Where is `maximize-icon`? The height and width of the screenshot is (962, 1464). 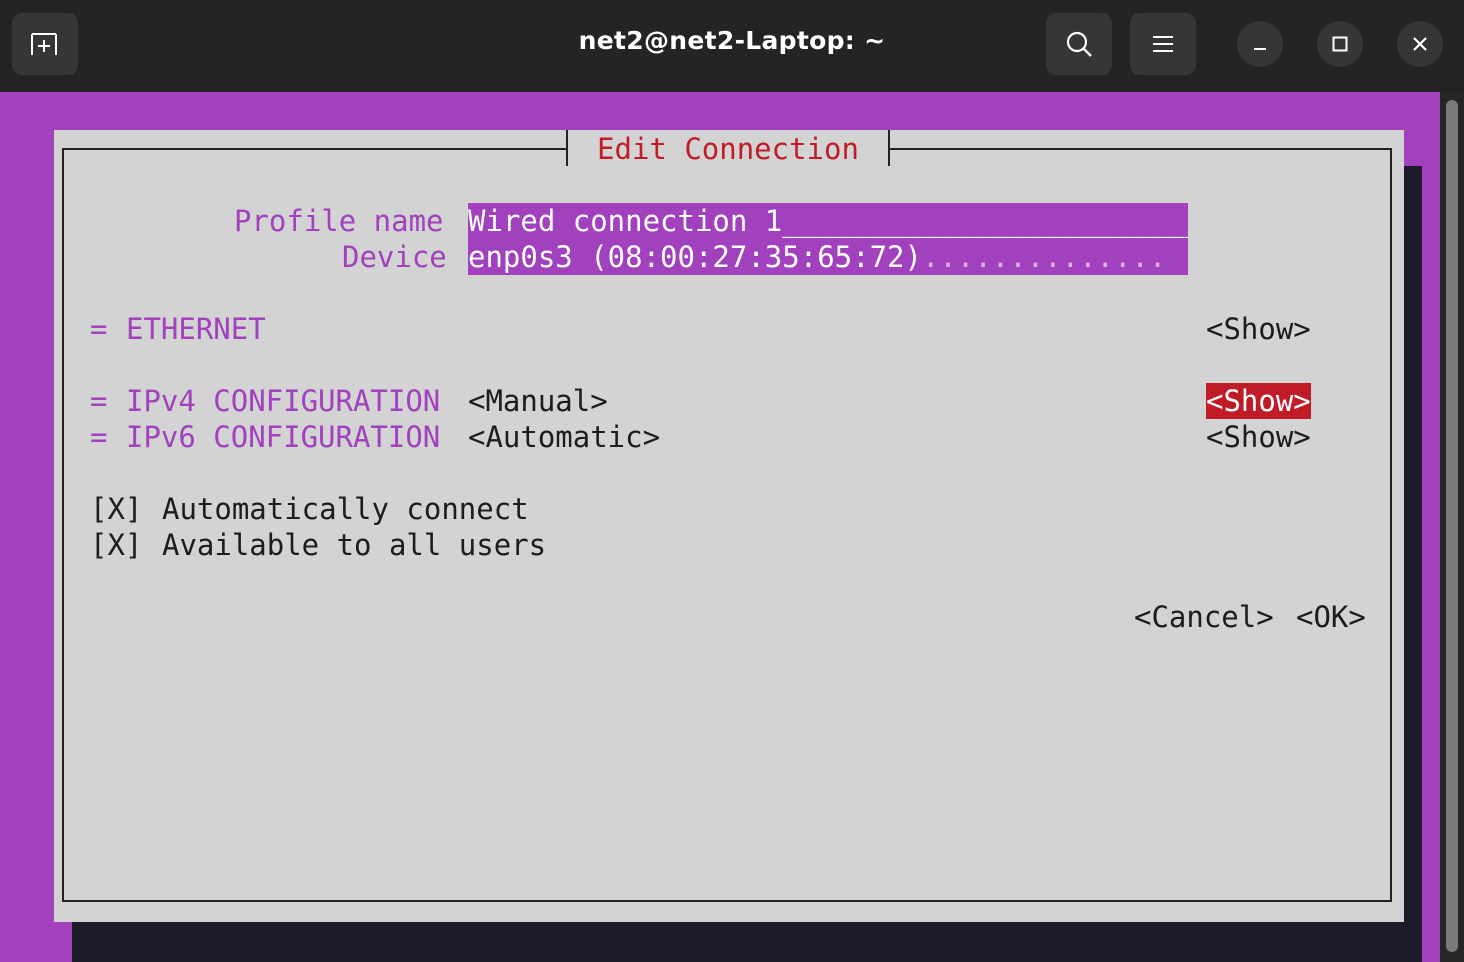
maximize-icon is located at coordinates (1340, 44).